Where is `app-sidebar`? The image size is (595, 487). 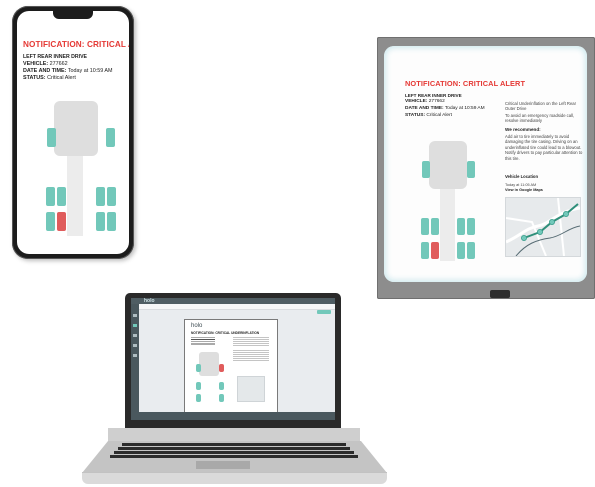 app-sidebar is located at coordinates (135, 362).